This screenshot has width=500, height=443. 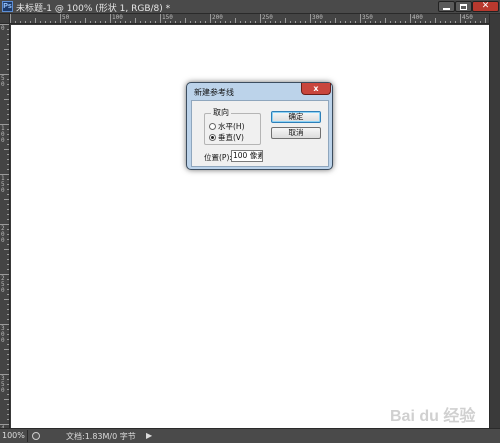 I want to click on vertical-scrollbar, so click(x=494, y=221).